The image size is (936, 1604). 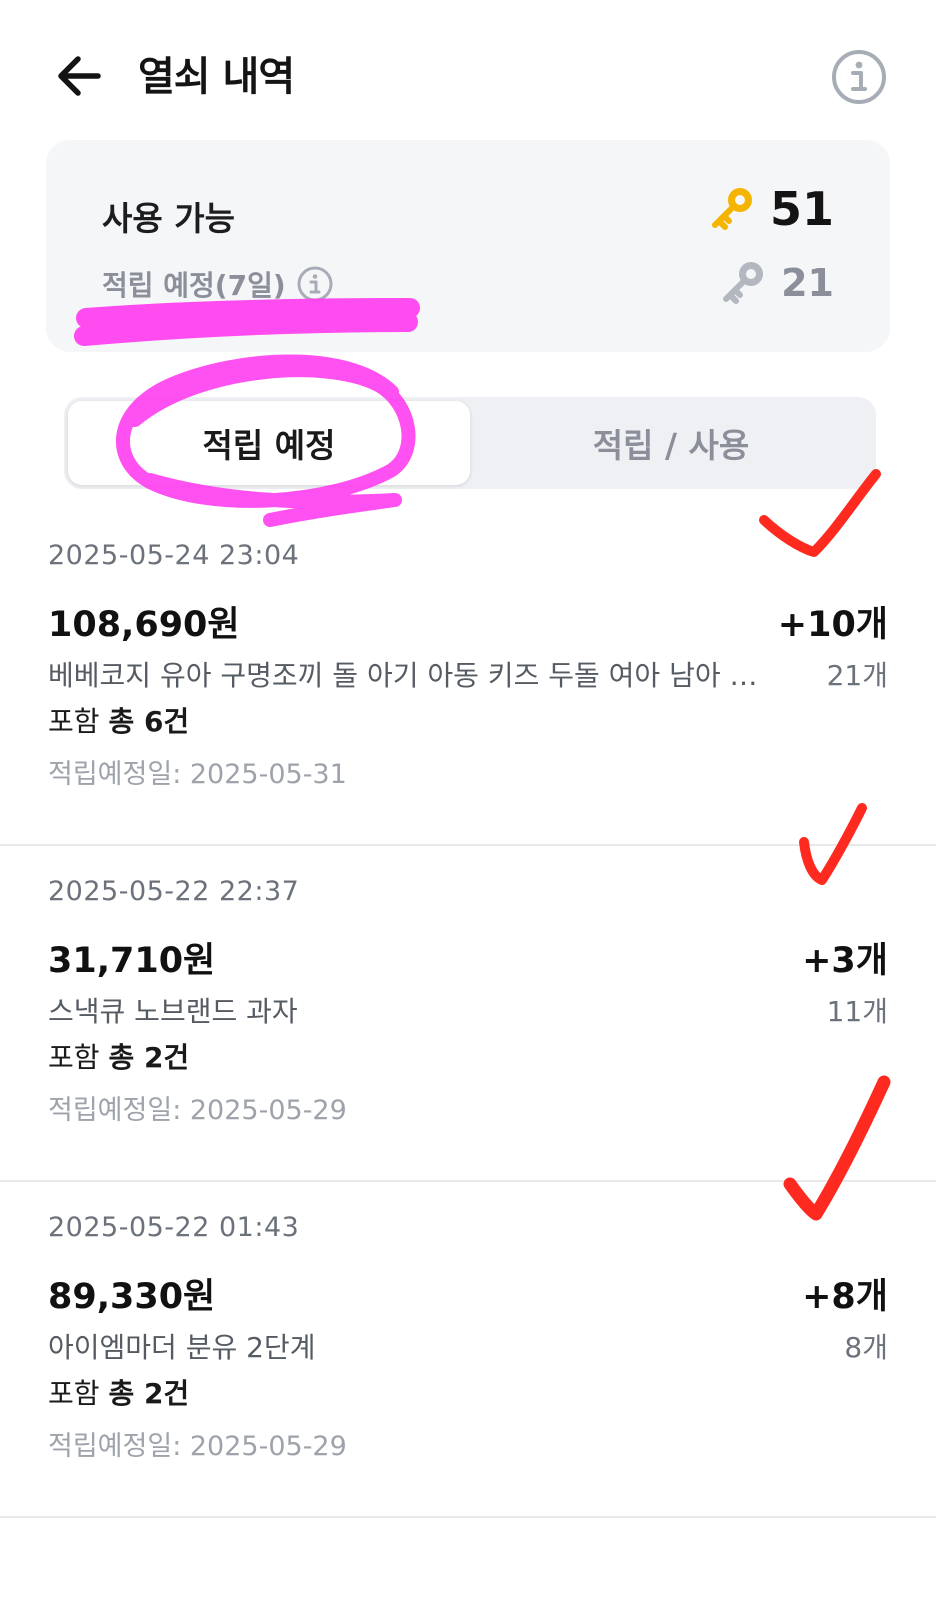 I want to click on order-amount: 31,710원, so click(x=132, y=961).